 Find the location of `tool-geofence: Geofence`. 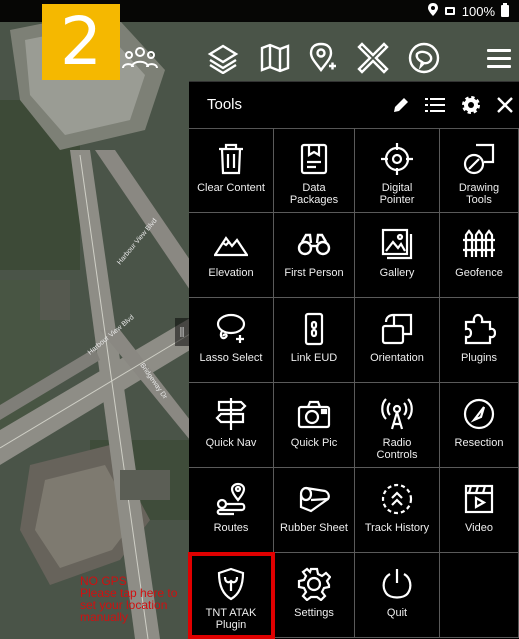

tool-geofence: Geofence is located at coordinates (479, 255).